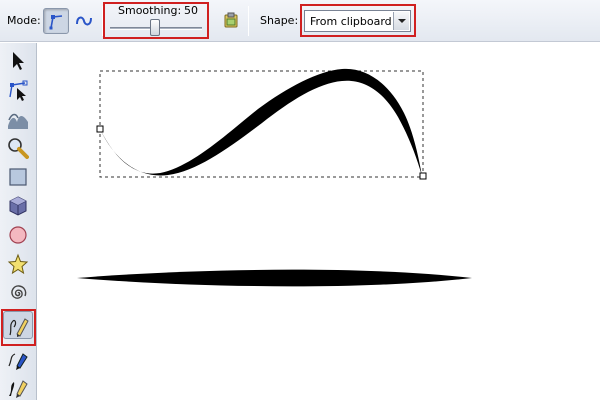 This screenshot has height=400, width=600. Describe the element at coordinates (18, 327) in the screenshot. I see `pencil-highlight-box` at that location.